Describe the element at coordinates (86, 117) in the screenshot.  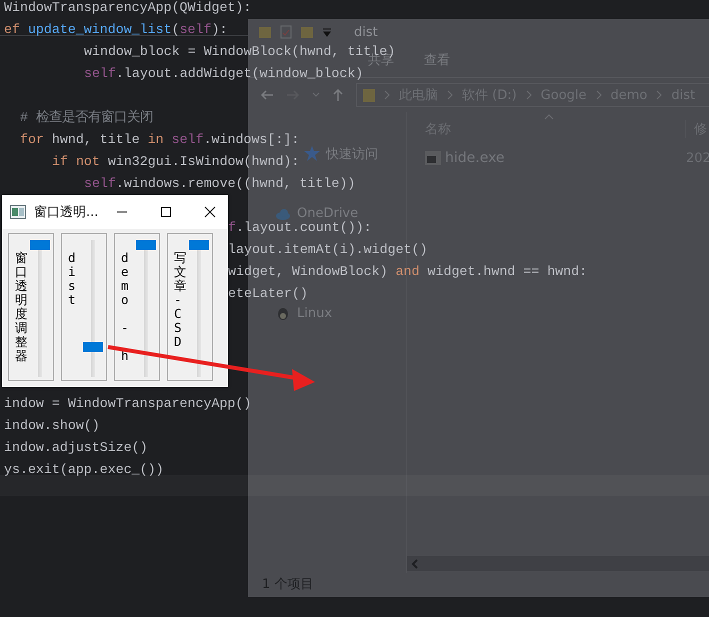
I see `code-line: # 检查是否有窗口关闭` at that location.